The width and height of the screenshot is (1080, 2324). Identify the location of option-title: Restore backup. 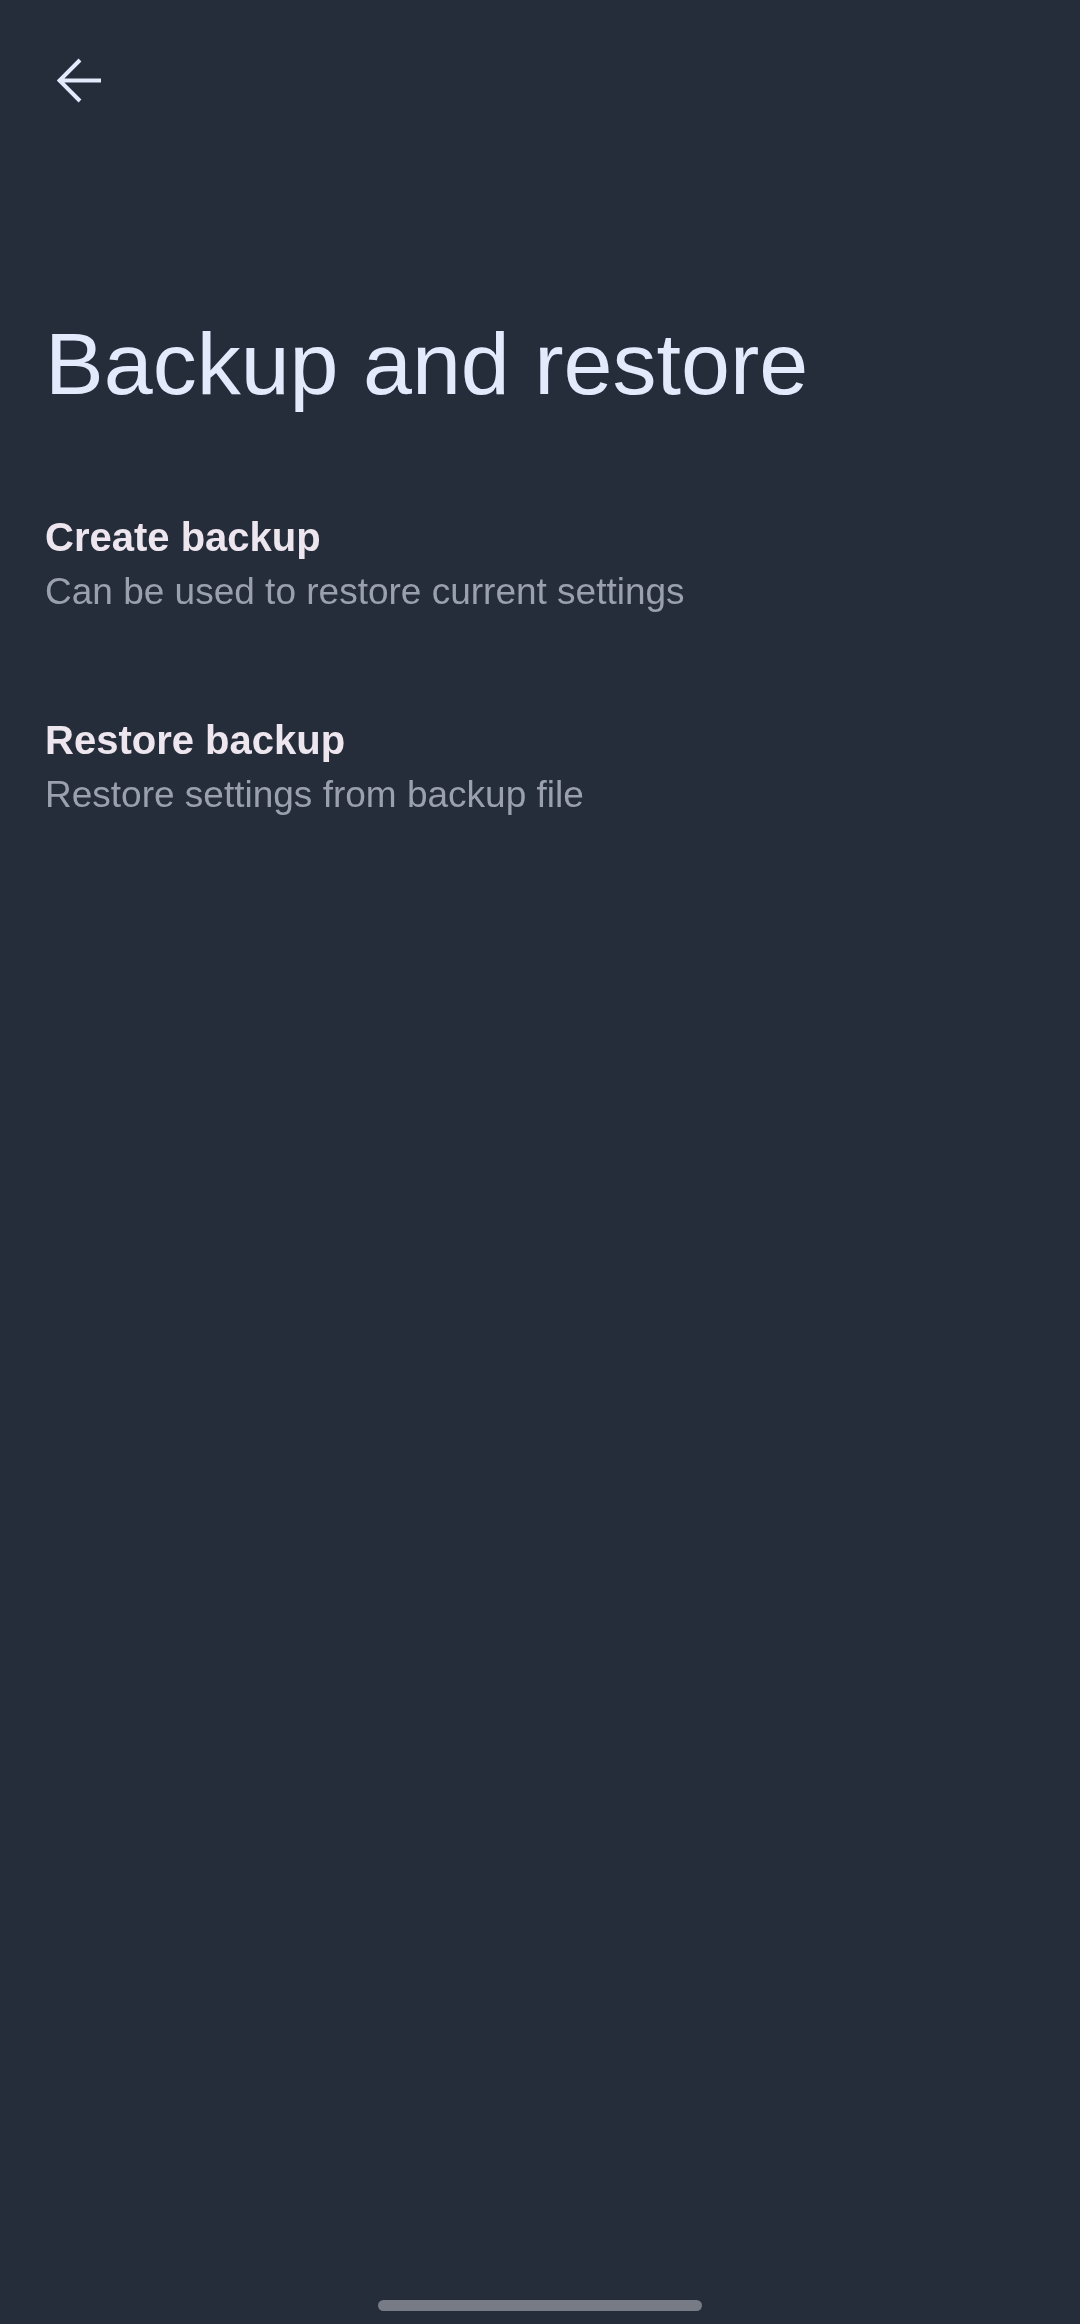
(195, 740).